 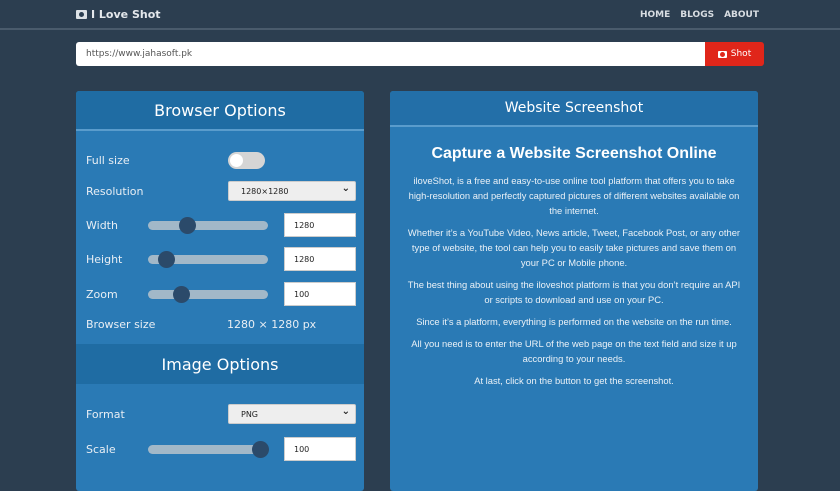 I want to click on height-row: Height 1280, so click(x=221, y=259).